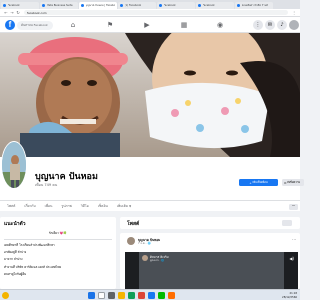  I want to click on volume-icon: ◀), so click(291, 258).